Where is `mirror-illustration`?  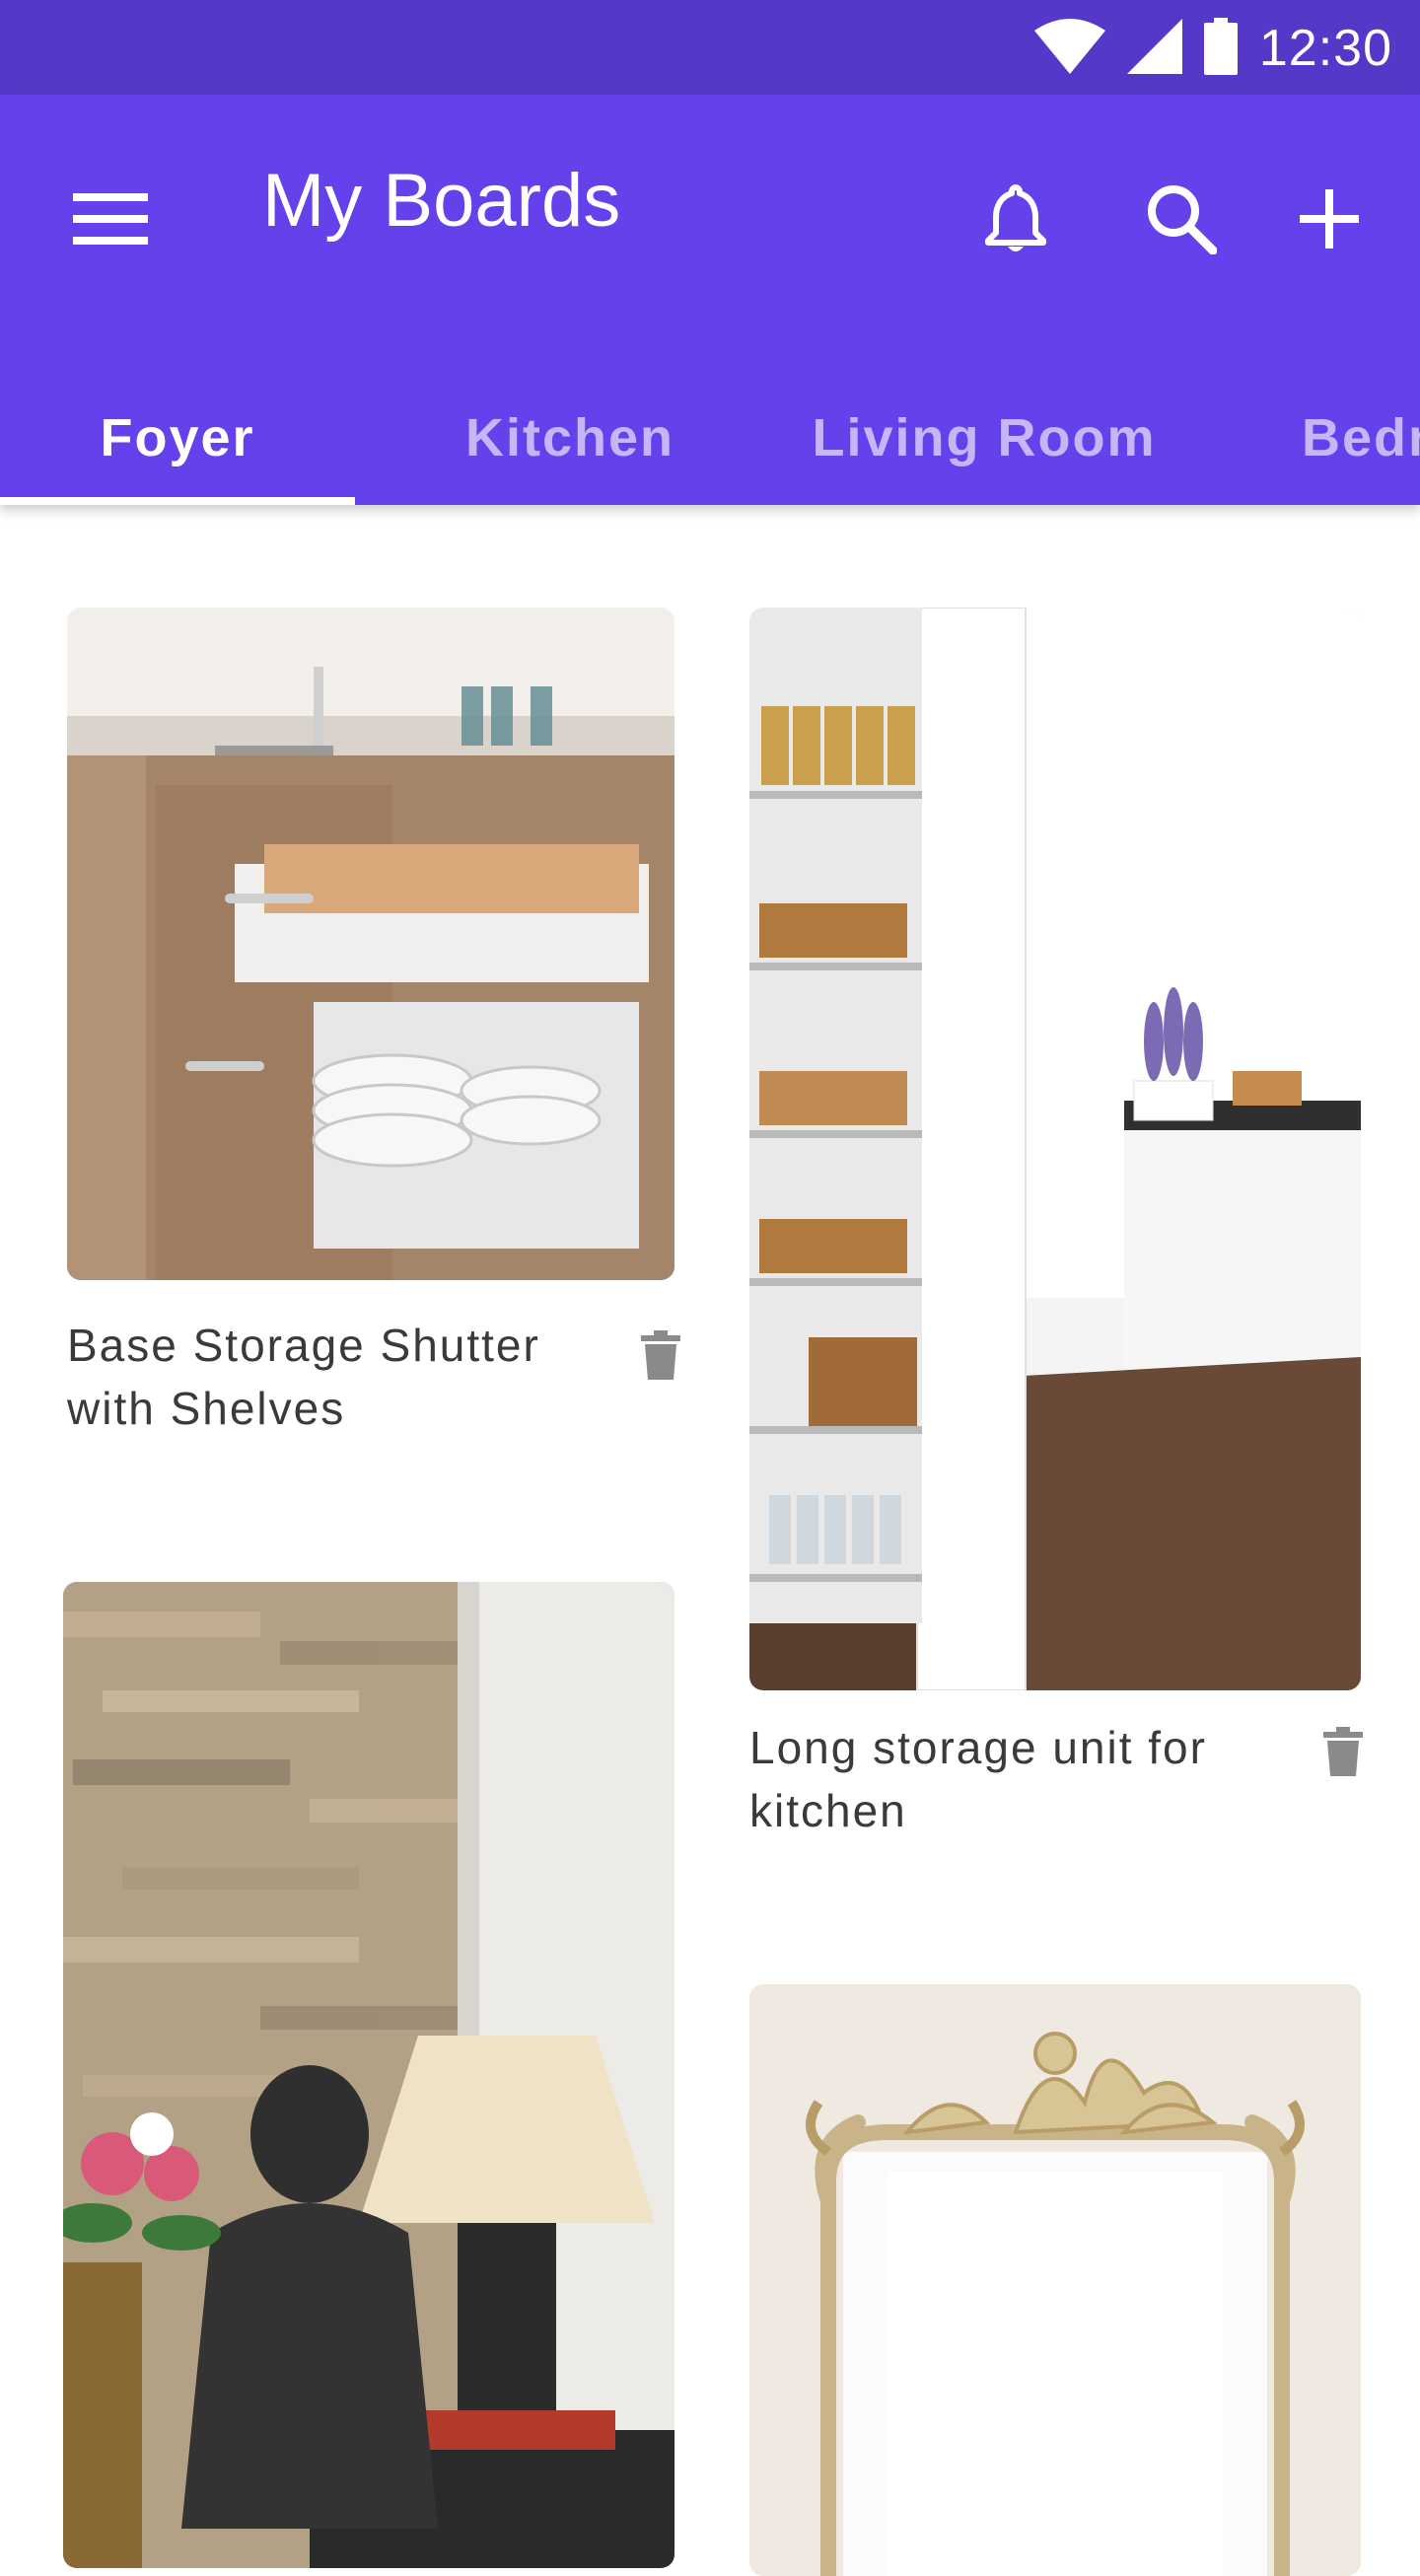
mirror-illustration is located at coordinates (1055, 2280).